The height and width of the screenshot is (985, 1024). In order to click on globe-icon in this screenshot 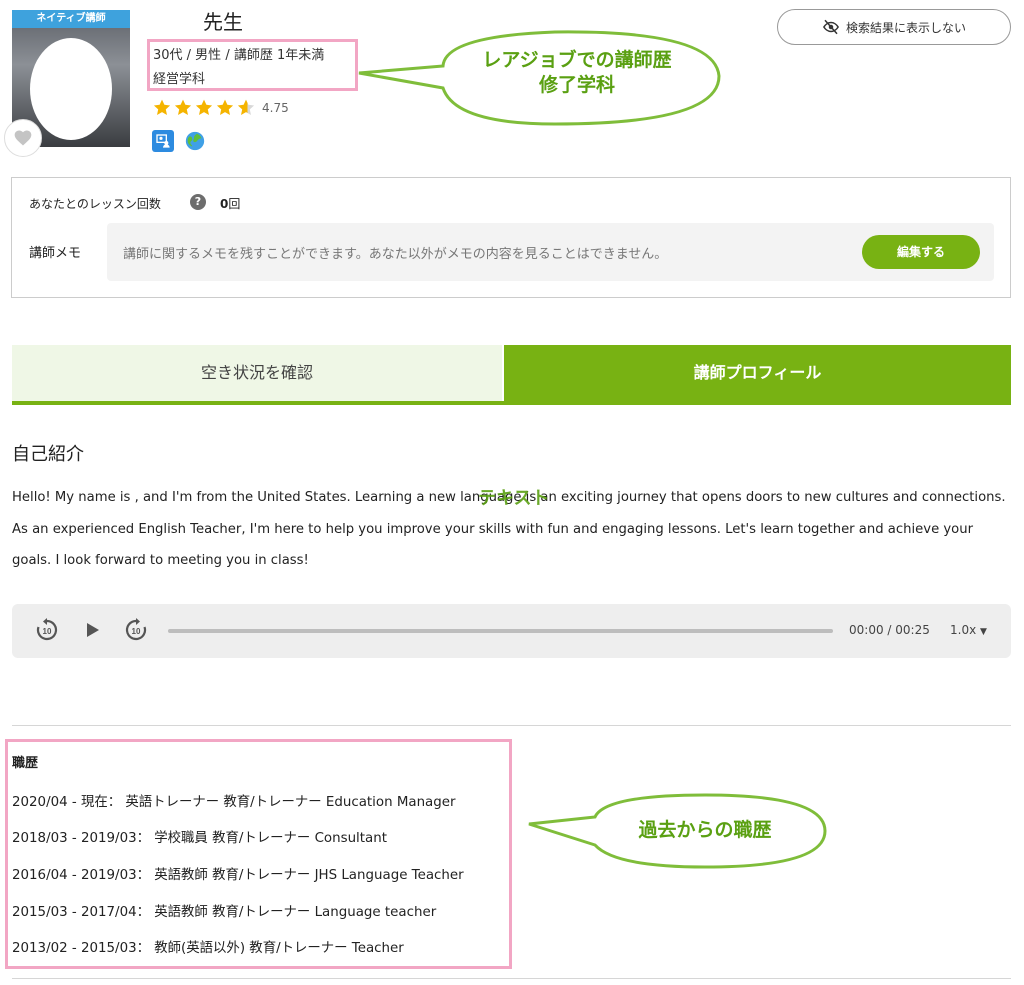, I will do `click(195, 141)`.